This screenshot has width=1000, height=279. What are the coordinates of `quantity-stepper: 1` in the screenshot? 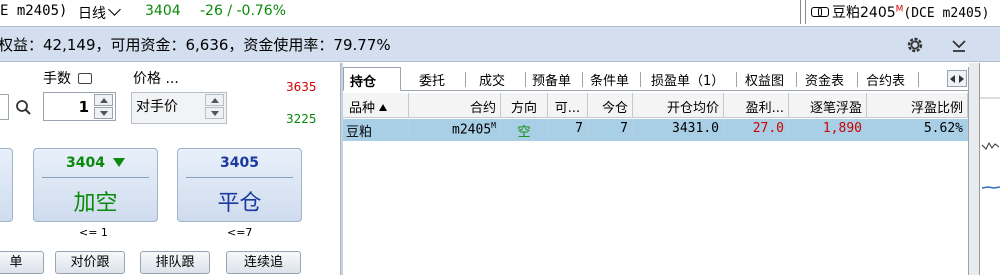 It's located at (79, 106).